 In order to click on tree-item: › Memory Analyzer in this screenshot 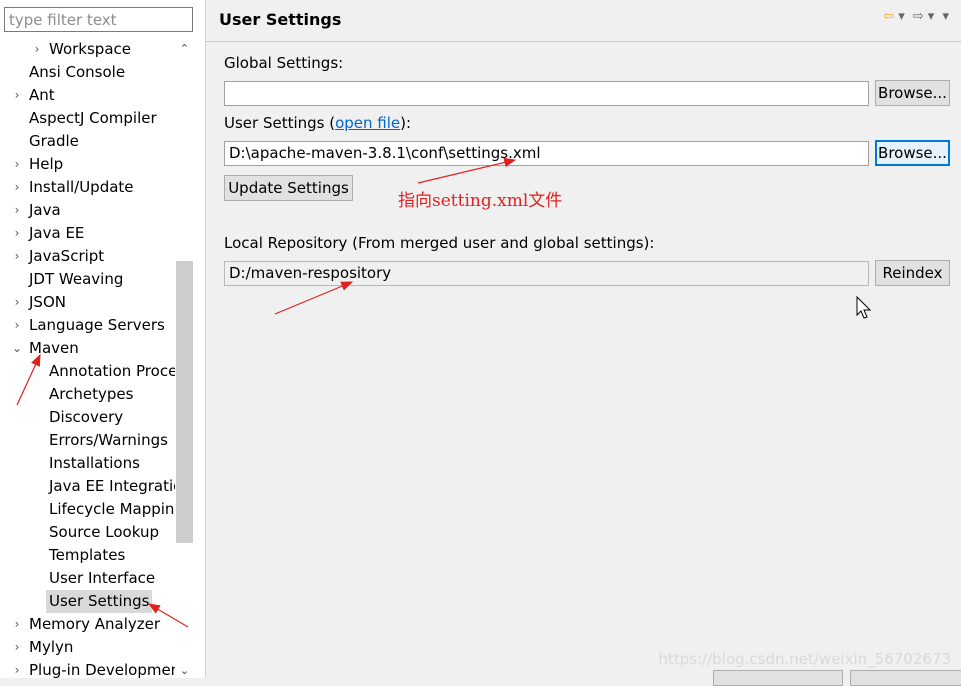, I will do `click(87, 624)`.